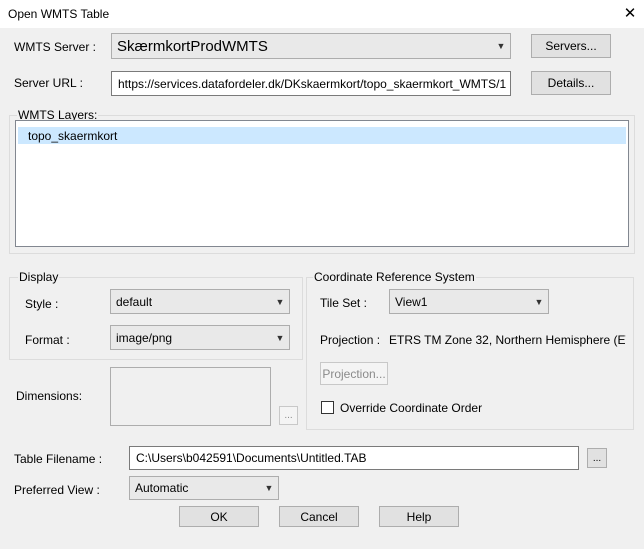 The width and height of the screenshot is (644, 549). Describe the element at coordinates (469, 301) in the screenshot. I see `tileset-select: View1 ▼` at that location.